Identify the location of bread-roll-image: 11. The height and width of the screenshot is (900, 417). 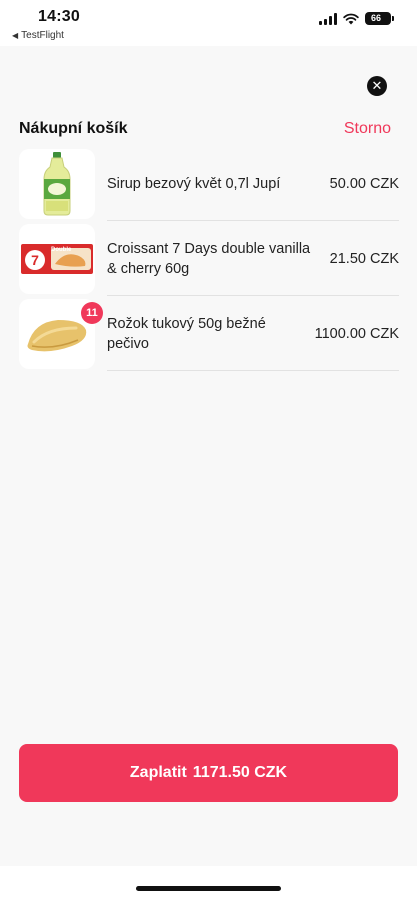
(61, 333).